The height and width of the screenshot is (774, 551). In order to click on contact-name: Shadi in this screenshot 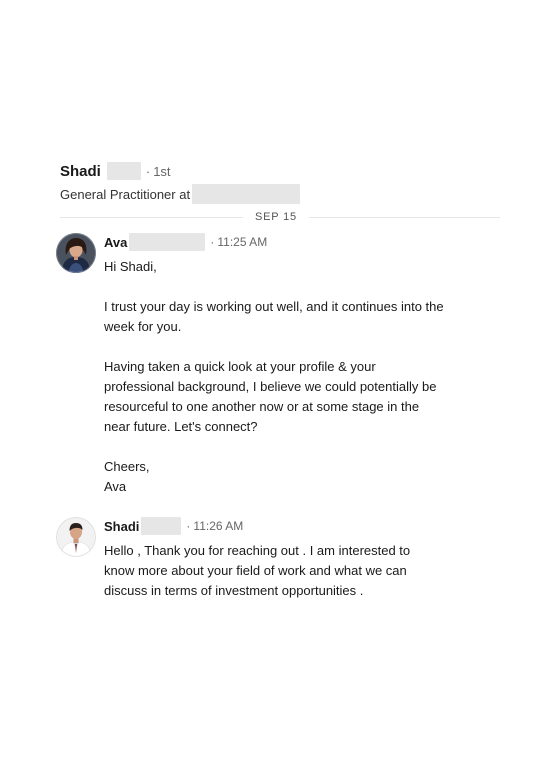, I will do `click(80, 171)`.